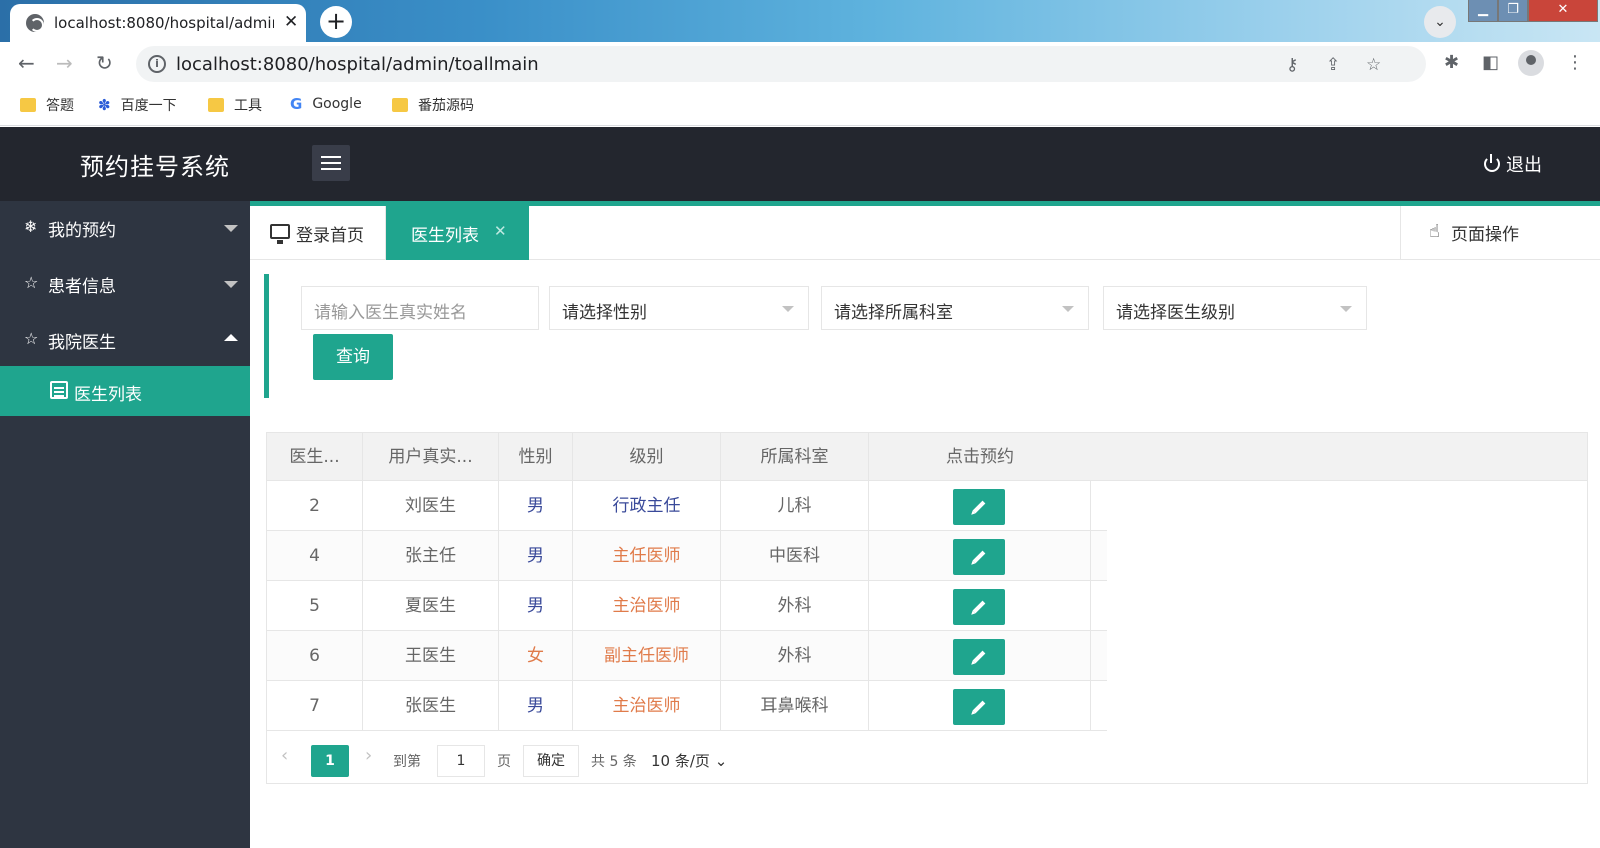 The image size is (1600, 848). What do you see at coordinates (551, 761) in the screenshot?
I see `confirm-page-button: 确定` at bounding box center [551, 761].